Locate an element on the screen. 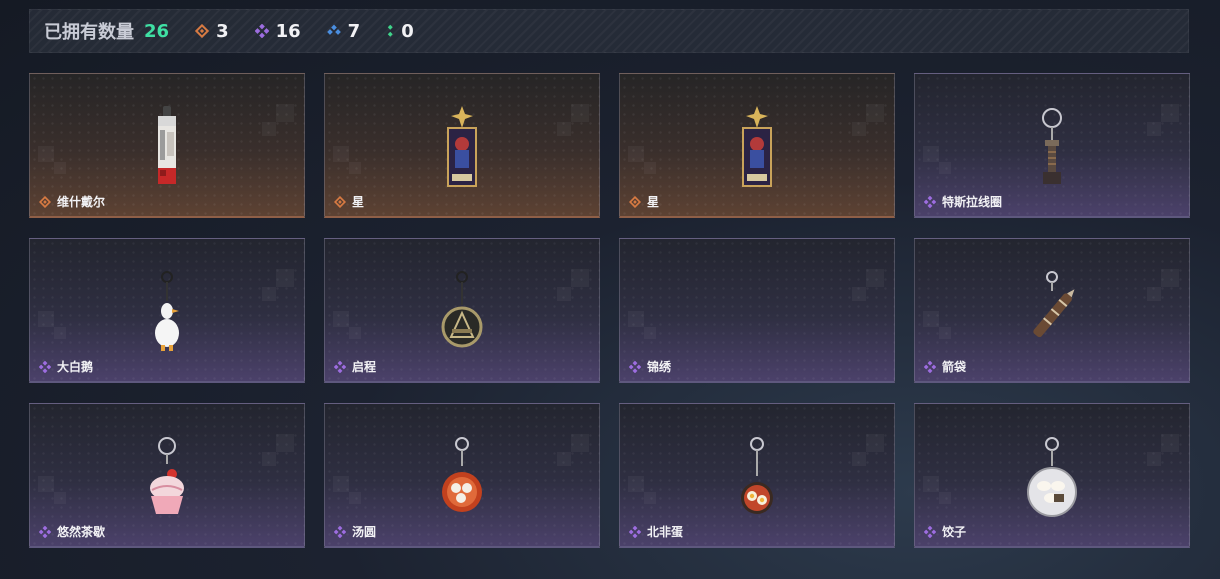 Image resolution: width=1220 pixels, height=579 pixels. item-name: 启程 is located at coordinates (364, 367).